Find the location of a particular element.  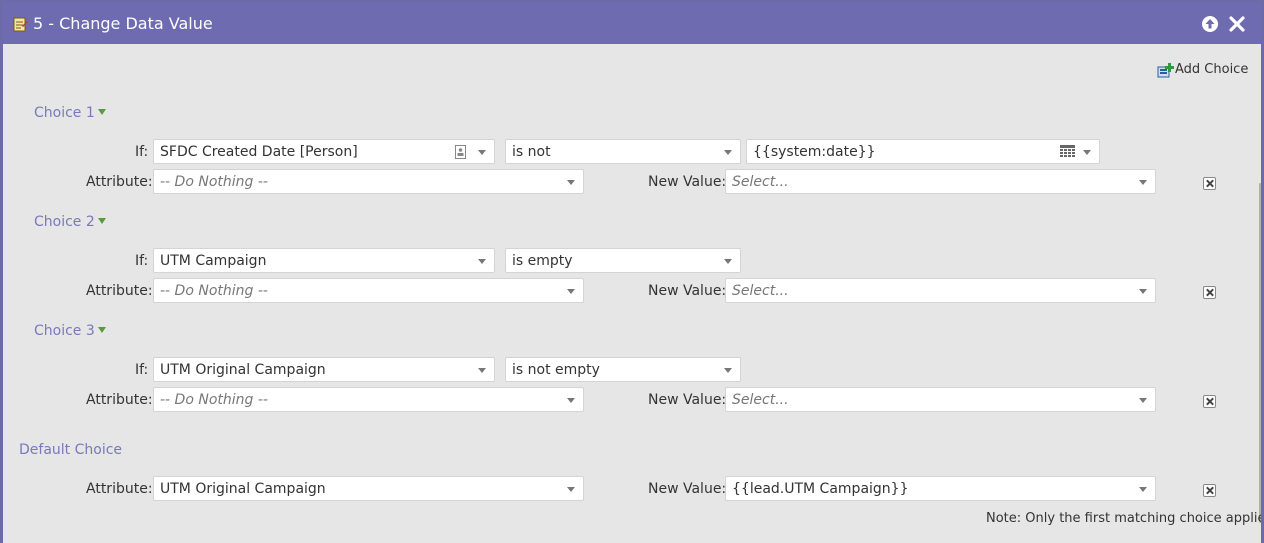

choice-3-if-label: If: is located at coordinates (142, 370).